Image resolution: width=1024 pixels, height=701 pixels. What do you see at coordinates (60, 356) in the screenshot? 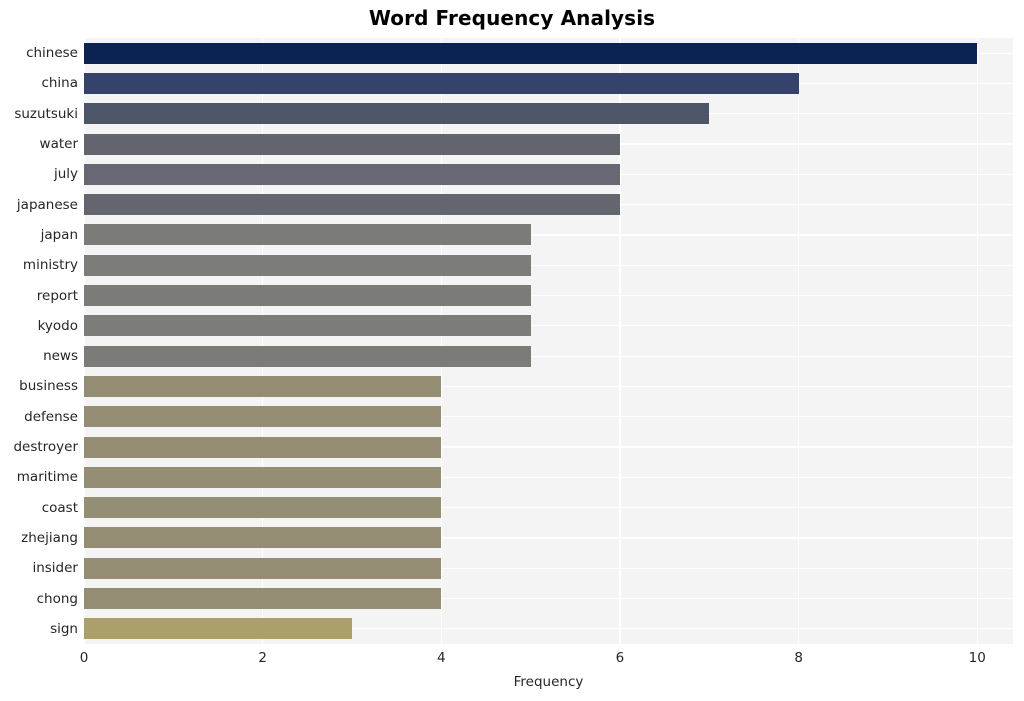
I see `y-tick-label: news` at bounding box center [60, 356].